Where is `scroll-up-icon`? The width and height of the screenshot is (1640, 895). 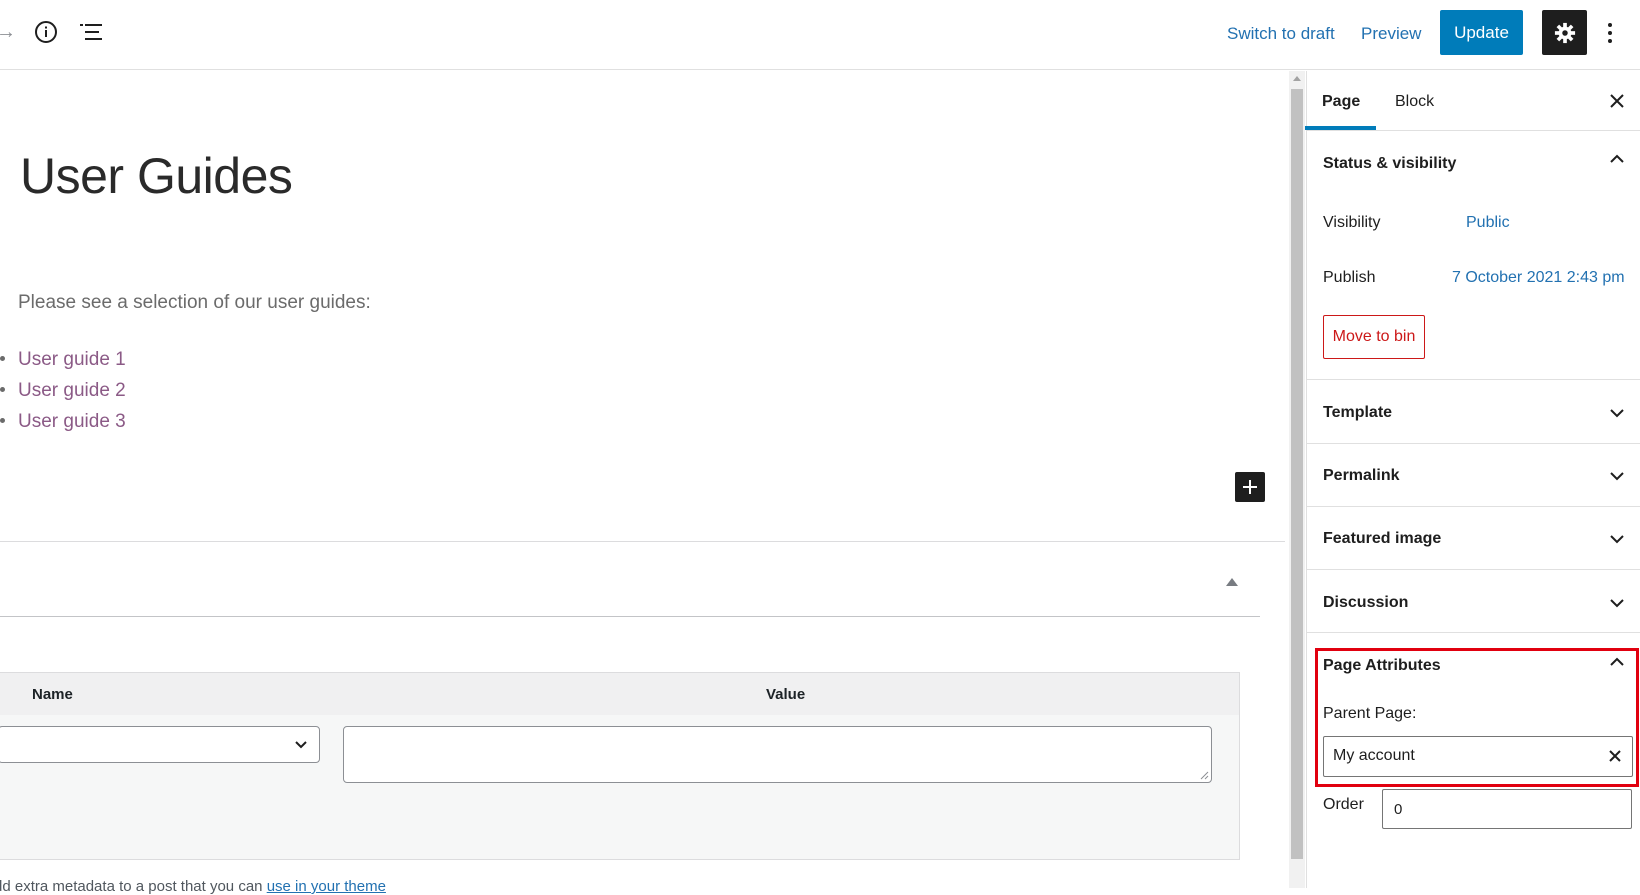 scroll-up-icon is located at coordinates (1297, 78).